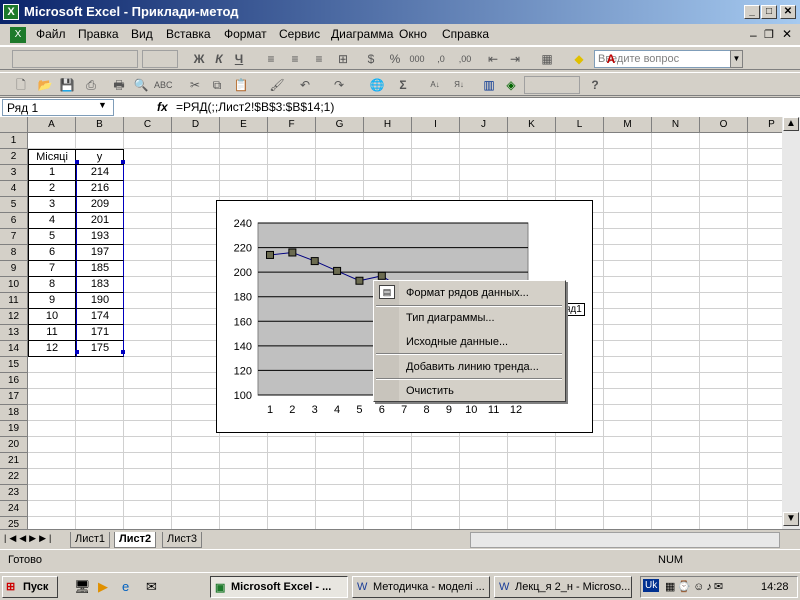  Describe the element at coordinates (299, 34) in the screenshot. I see `menu-item-5: Сервис` at that location.